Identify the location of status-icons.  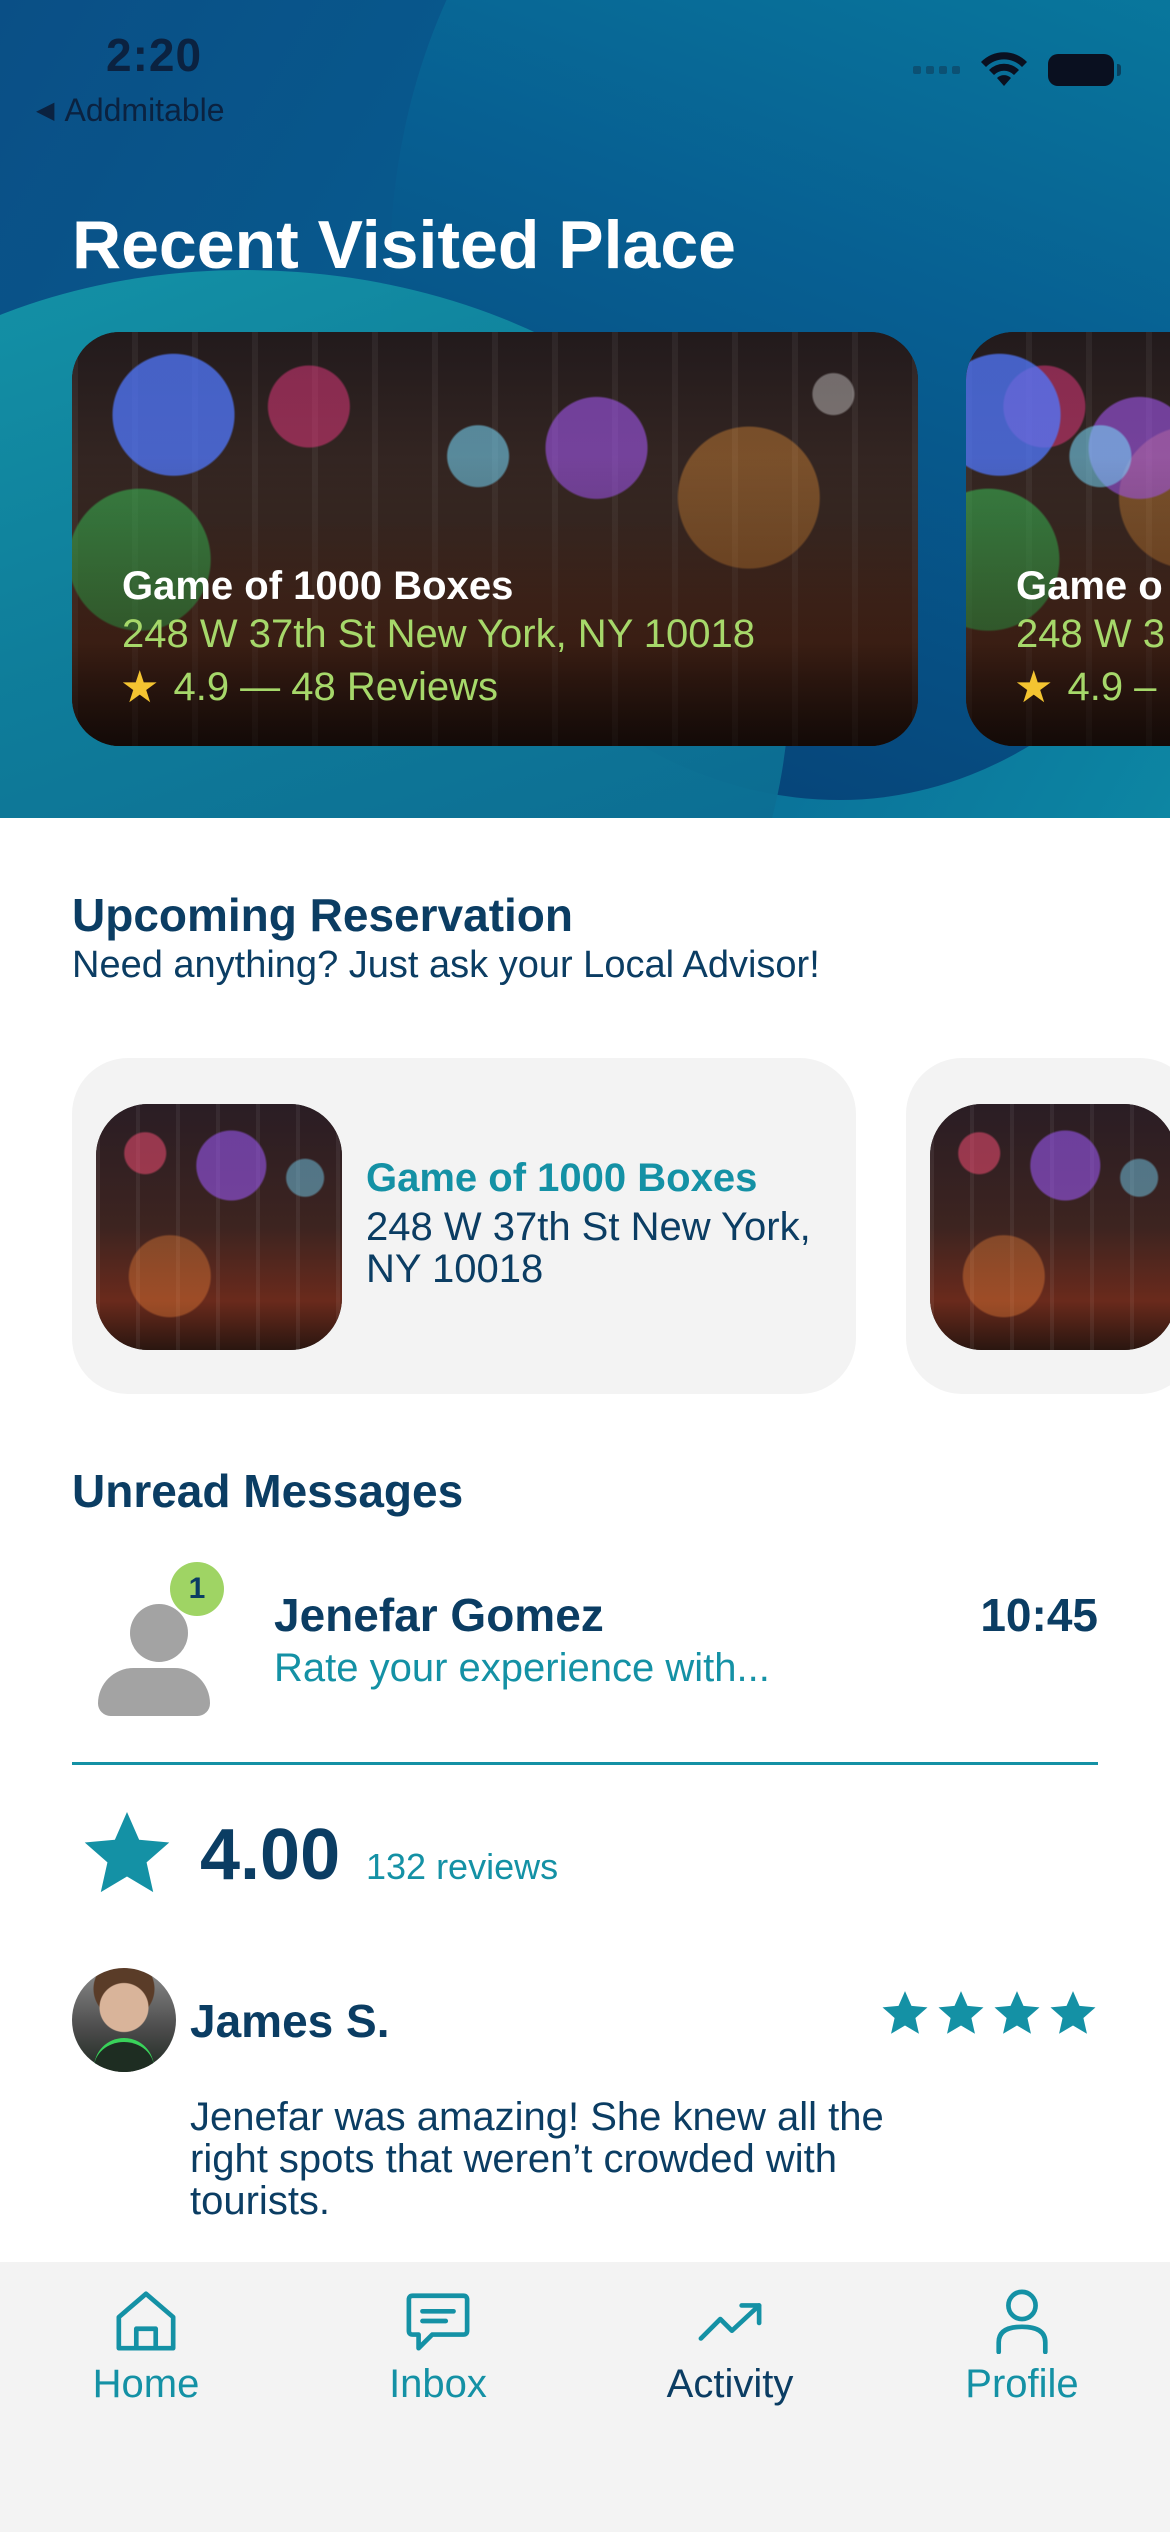
(1017, 70).